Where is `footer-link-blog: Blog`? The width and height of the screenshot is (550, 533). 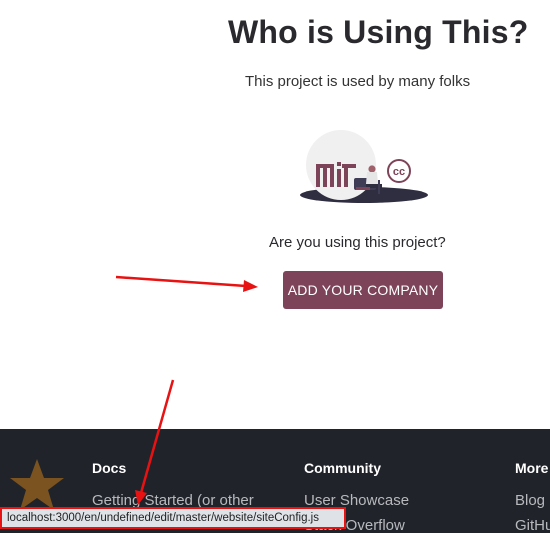
footer-link-blog: Blog is located at coordinates (532, 500).